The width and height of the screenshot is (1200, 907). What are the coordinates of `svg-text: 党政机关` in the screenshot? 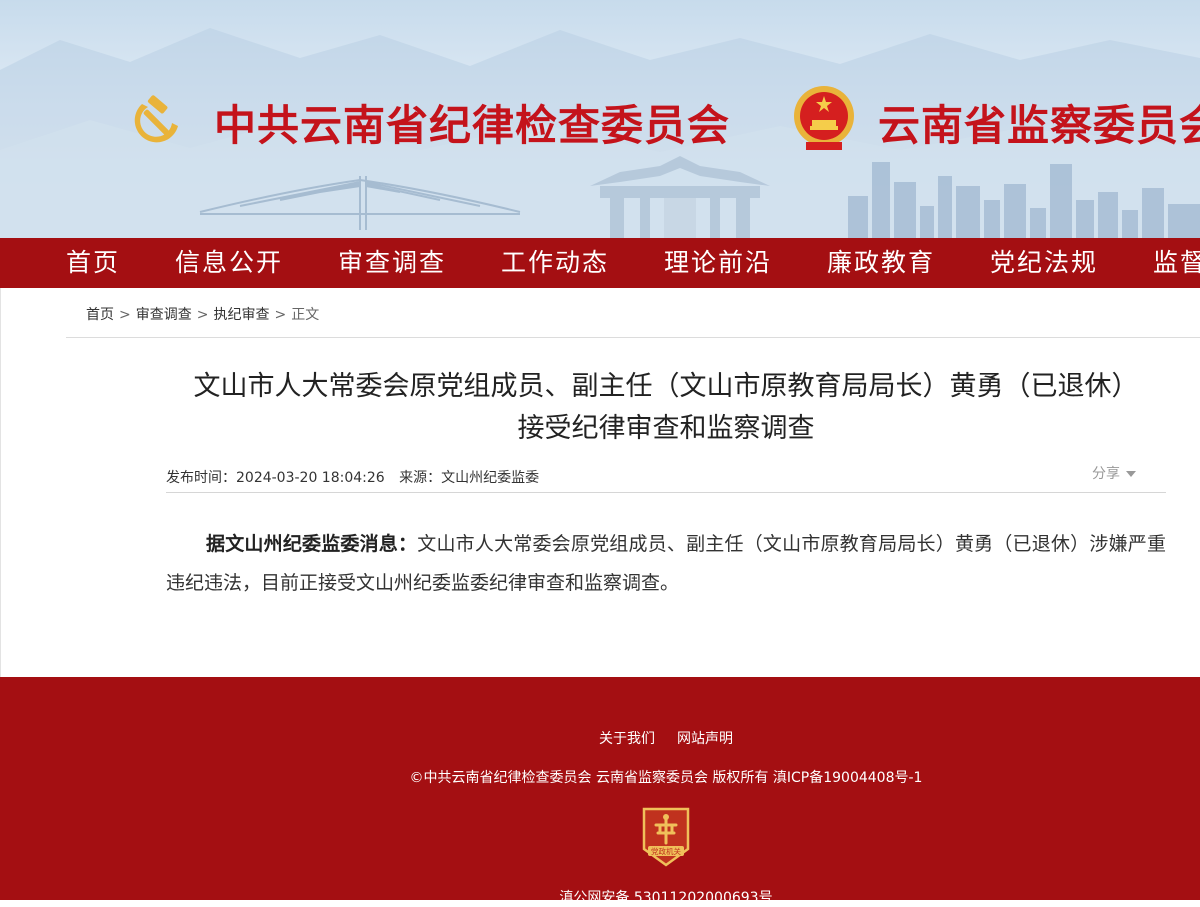 It's located at (666, 851).